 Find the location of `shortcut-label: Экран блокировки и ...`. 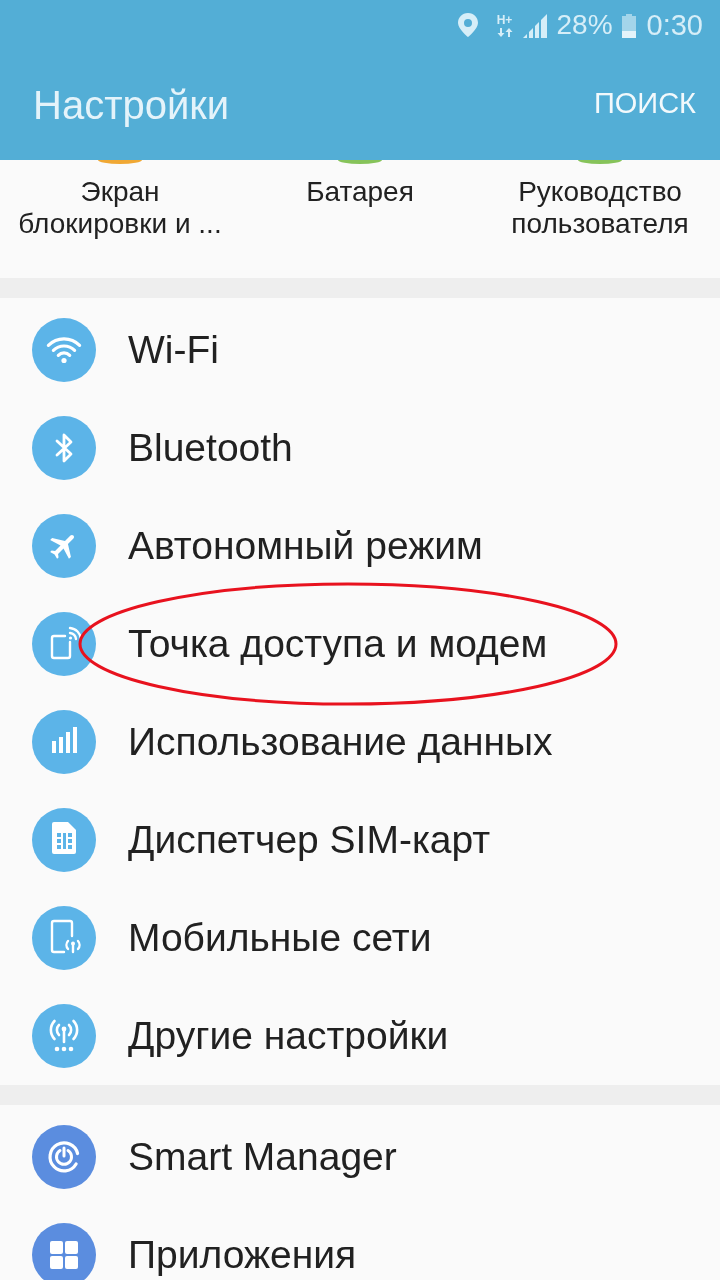

shortcut-label: Экран блокировки и ... is located at coordinates (120, 208).